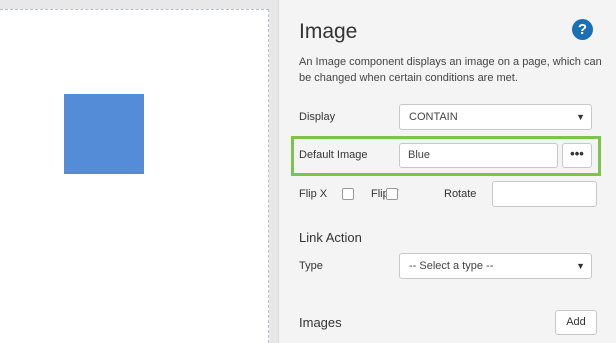 This screenshot has width=616, height=343. Describe the element at coordinates (392, 194) in the screenshot. I see `flip-y-checkbox` at that location.